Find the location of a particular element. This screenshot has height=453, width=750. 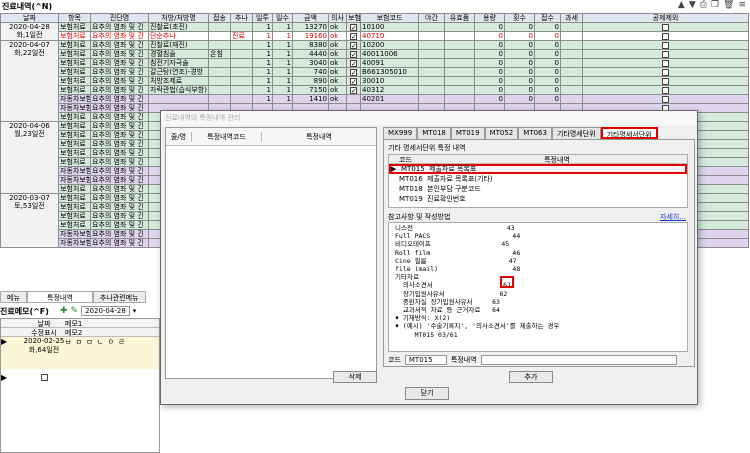

delete-button: 삭제 is located at coordinates (355, 377).